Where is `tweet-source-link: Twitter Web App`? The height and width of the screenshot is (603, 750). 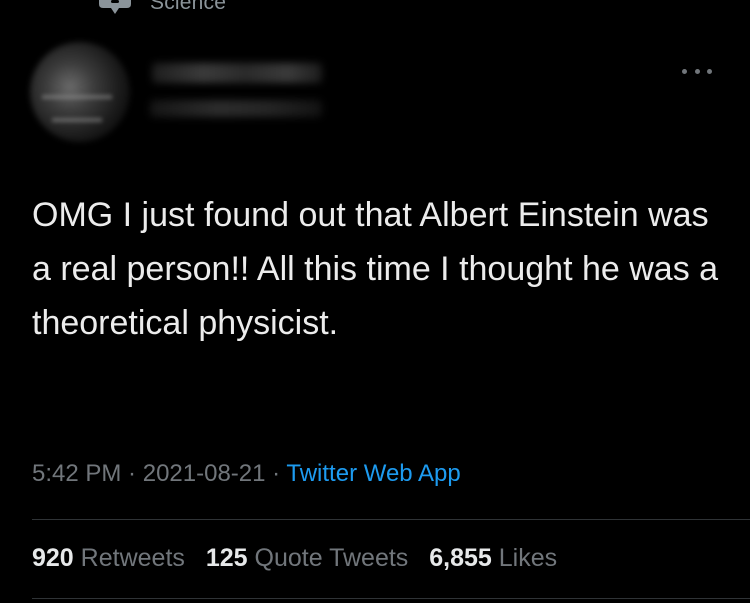 tweet-source-link: Twitter Web App is located at coordinates (373, 473).